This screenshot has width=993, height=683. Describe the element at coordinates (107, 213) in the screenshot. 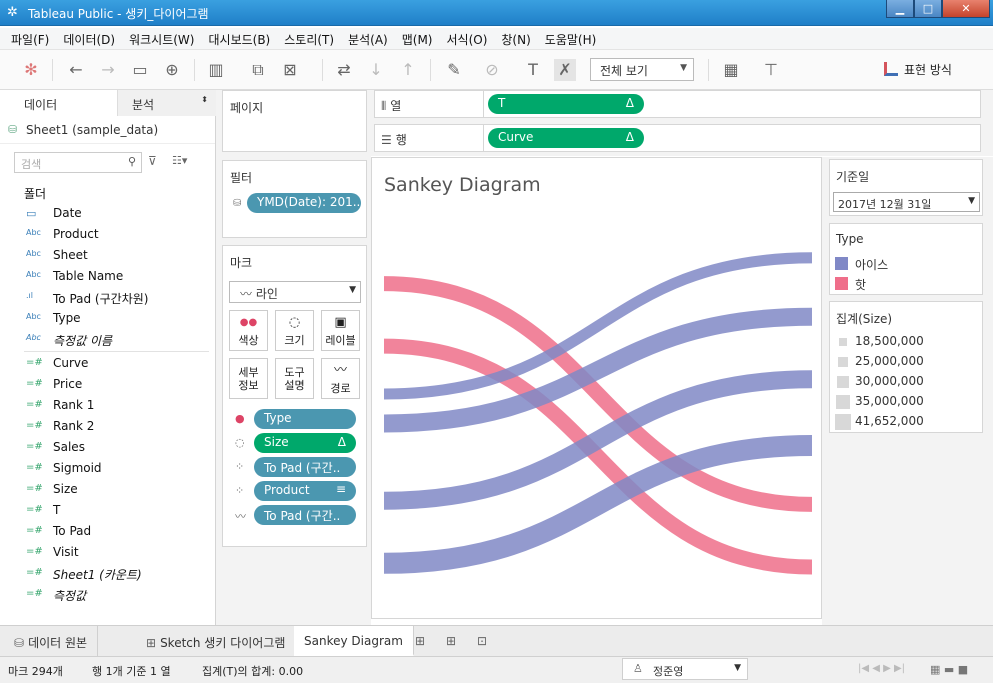

I see `dimension-field: ▭ Date` at that location.